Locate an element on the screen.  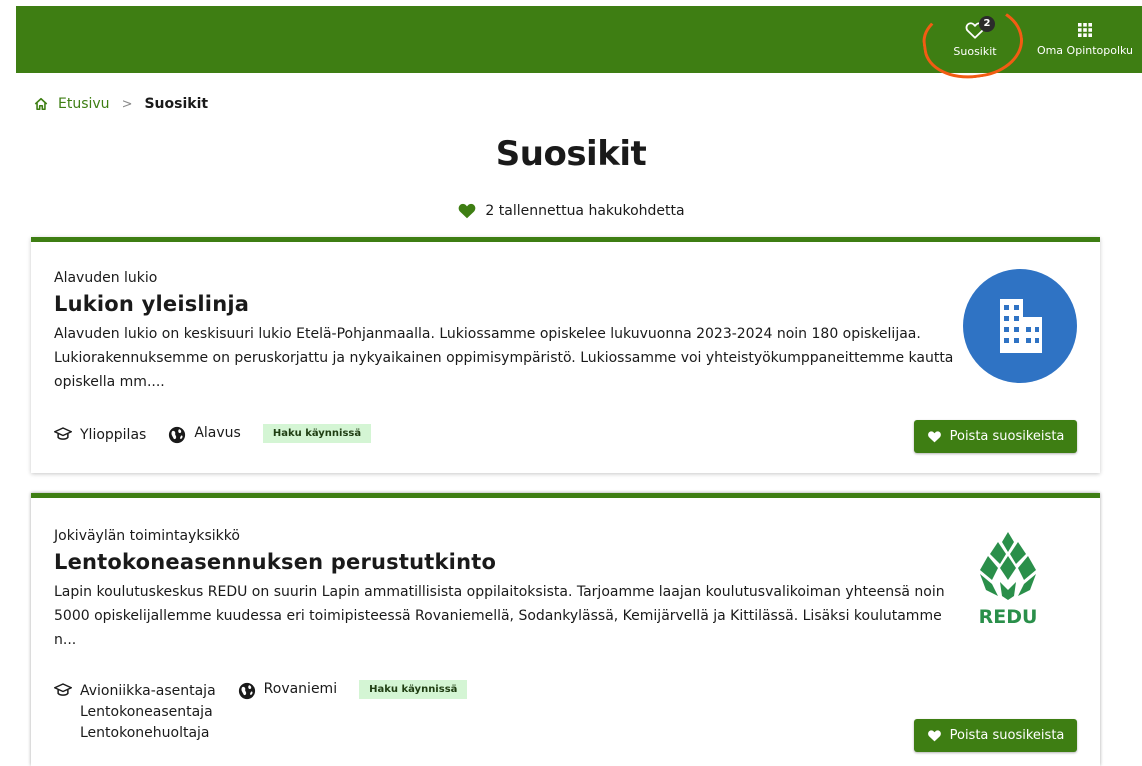
degree-label: Avioniikka-asentaja is located at coordinates (148, 691).